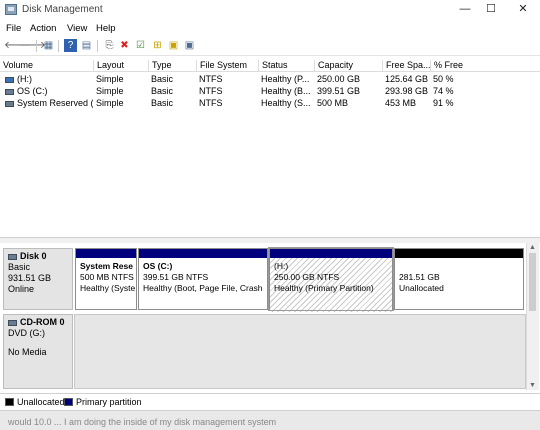  Describe the element at coordinates (109, 45) in the screenshot. I see `connect-icon: ⎘` at that location.